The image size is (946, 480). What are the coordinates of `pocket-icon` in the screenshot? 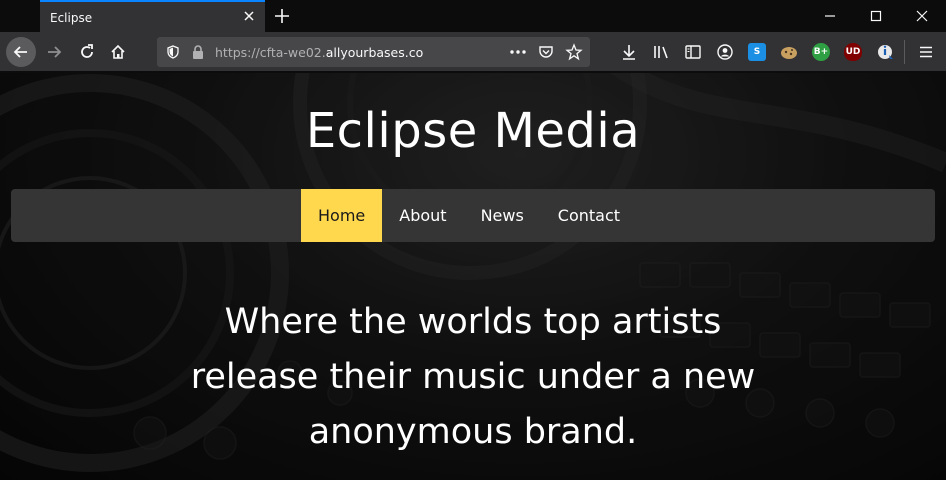 It's located at (546, 52).